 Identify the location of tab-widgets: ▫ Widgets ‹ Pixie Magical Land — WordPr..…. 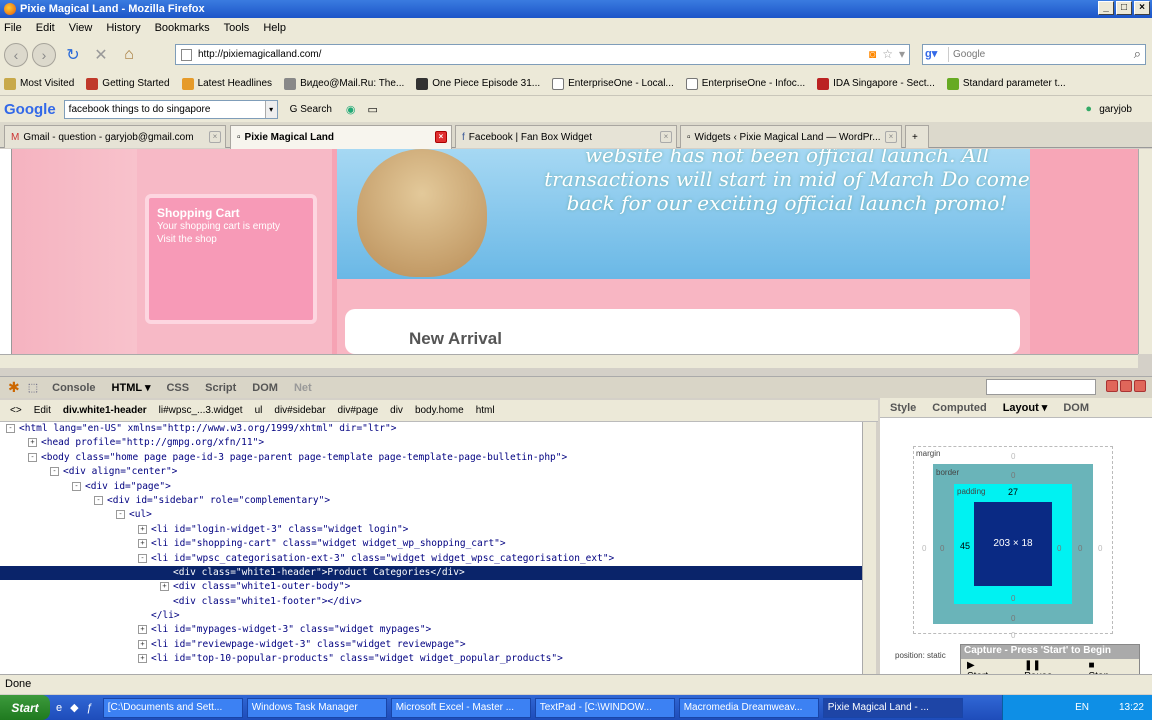
(791, 136).